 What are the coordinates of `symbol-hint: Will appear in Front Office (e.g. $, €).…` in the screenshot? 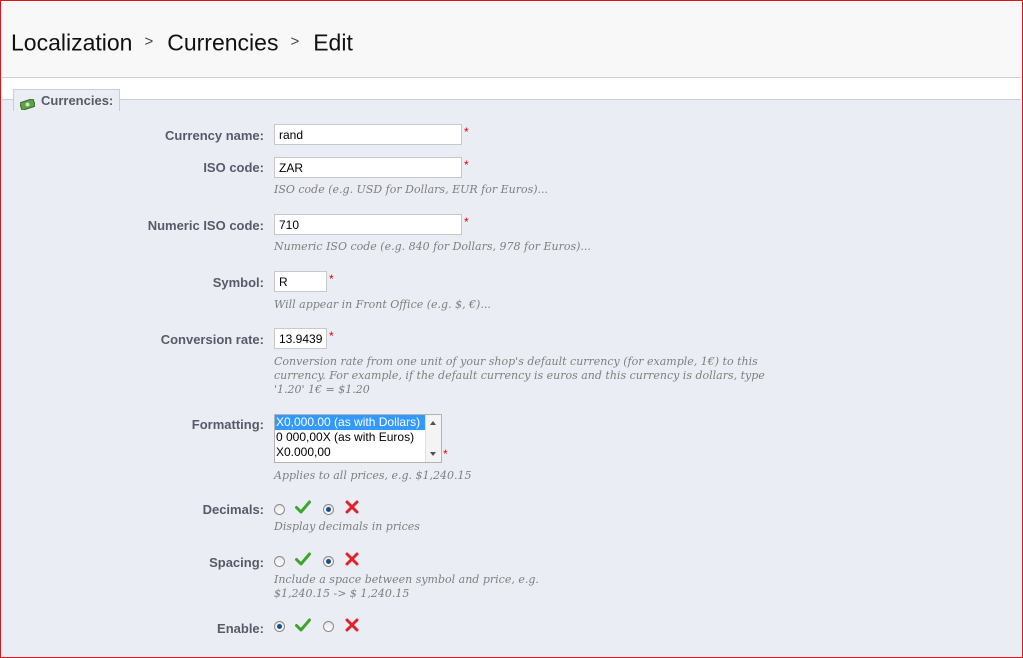 It's located at (382, 304).